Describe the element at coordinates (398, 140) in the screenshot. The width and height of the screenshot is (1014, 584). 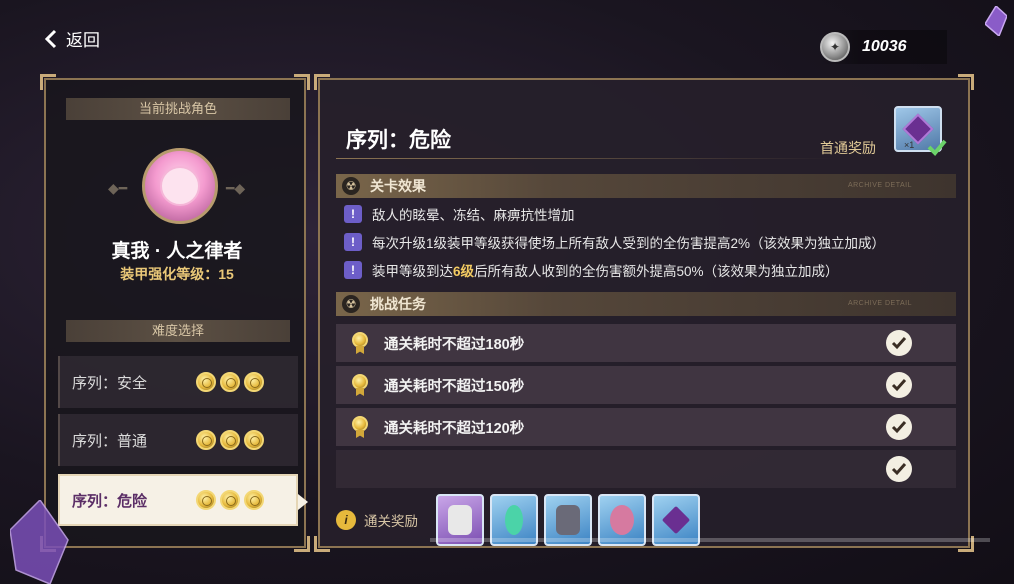
I see `sequence-title: 序列：危险` at that location.